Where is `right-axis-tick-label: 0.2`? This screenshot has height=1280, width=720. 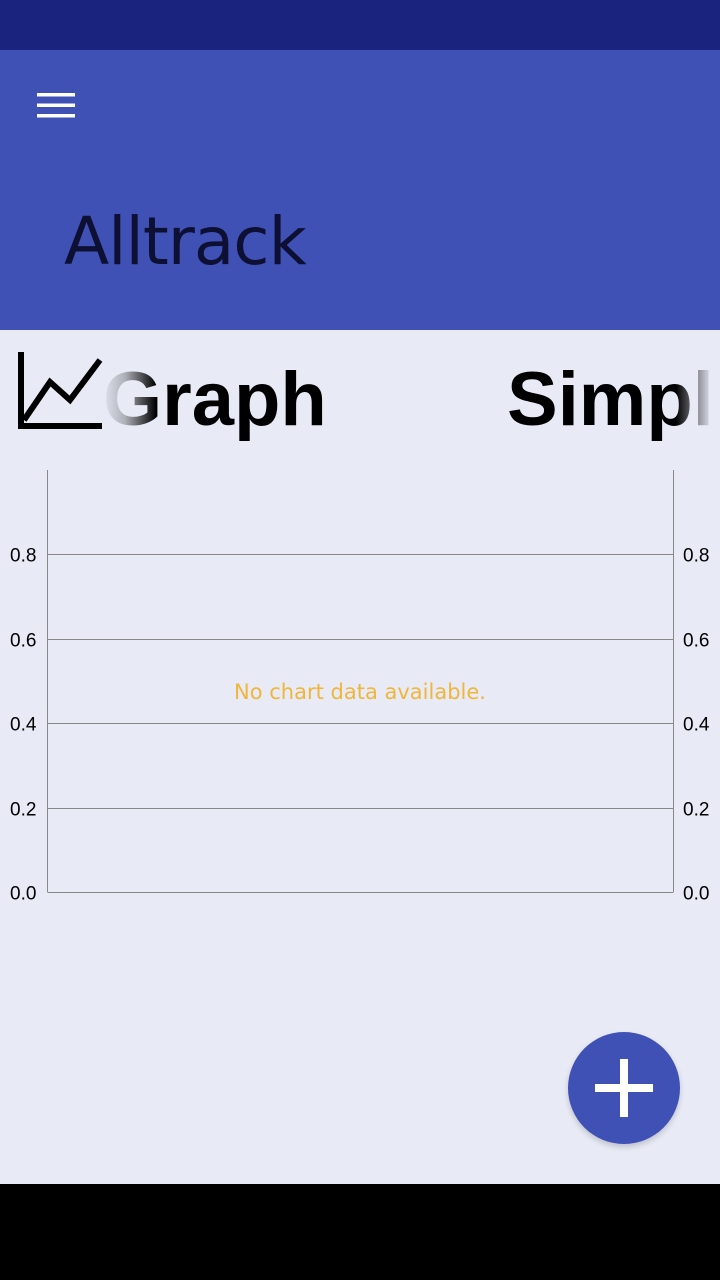
right-axis-tick-label: 0.2 is located at coordinates (696, 810).